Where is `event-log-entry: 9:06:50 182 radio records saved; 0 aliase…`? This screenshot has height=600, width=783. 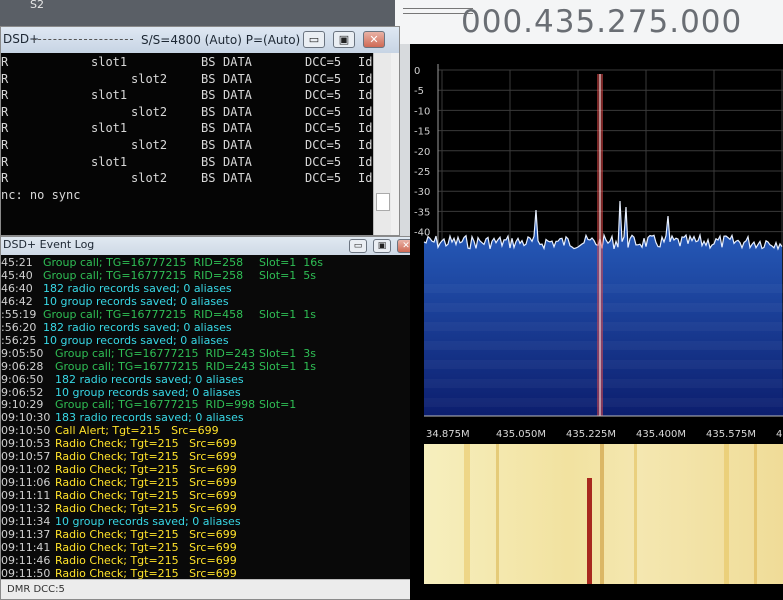 event-log-entry: 9:06:50 182 radio records saved; 0 aliase… is located at coordinates (210, 379).